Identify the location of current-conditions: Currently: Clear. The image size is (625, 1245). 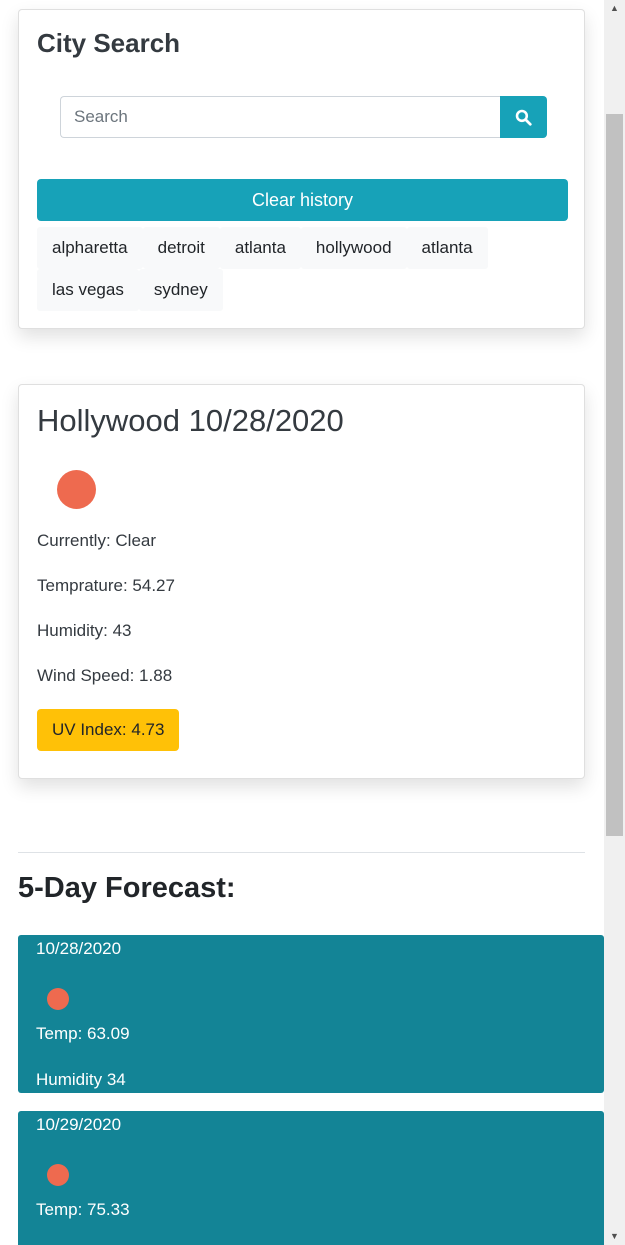
(97, 540).